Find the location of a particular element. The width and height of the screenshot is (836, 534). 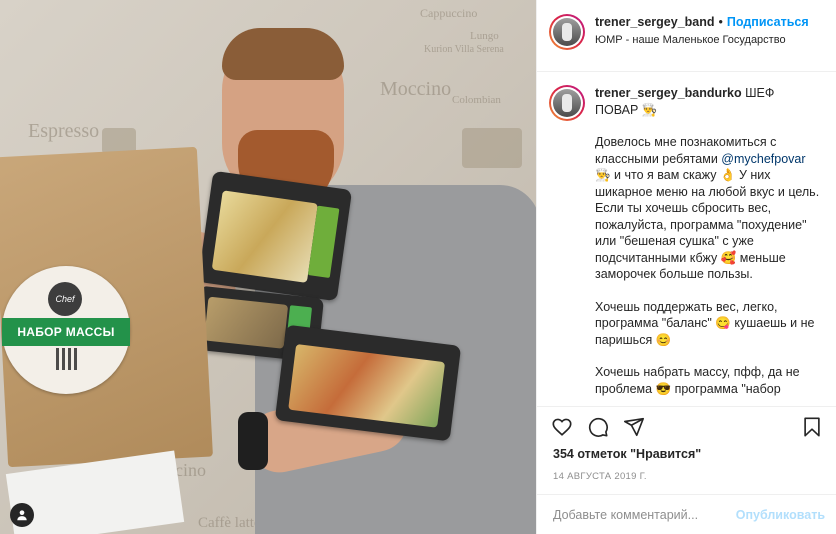

caption-title-line: trener_sergey_bandurko ШЕФ ПОВАР 👨‍🍳 is located at coordinates (707, 101).